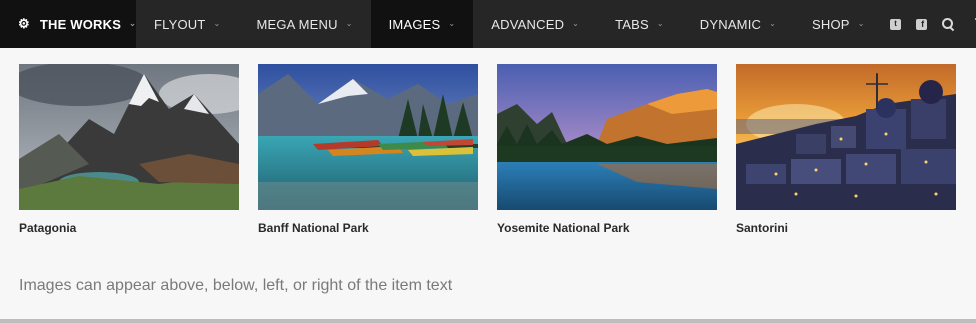 The width and height of the screenshot is (976, 323). I want to click on menu-item-label: IMAGES, so click(414, 24).